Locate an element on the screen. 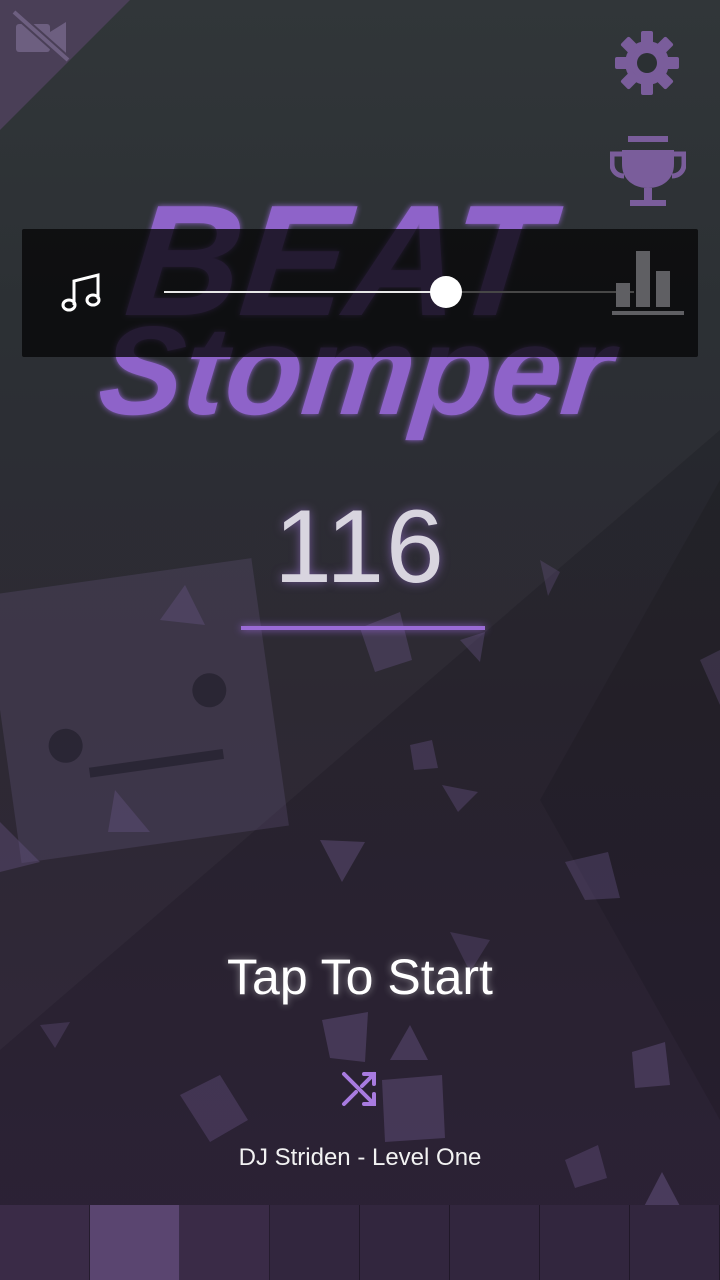 This screenshot has height=1280, width=720. tap-to-start-prompt: Tap To Start is located at coordinates (360, 977).